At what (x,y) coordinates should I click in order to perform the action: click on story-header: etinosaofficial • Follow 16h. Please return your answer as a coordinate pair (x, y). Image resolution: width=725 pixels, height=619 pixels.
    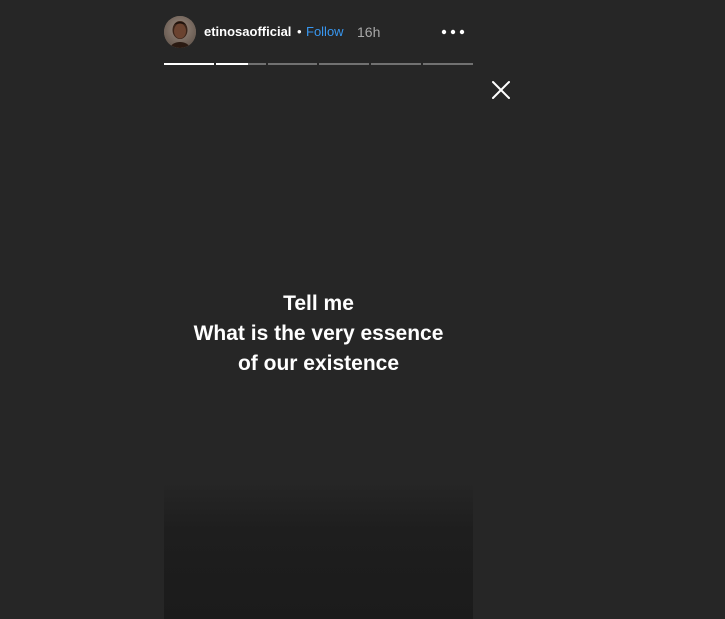
    Looking at the image, I should click on (318, 32).